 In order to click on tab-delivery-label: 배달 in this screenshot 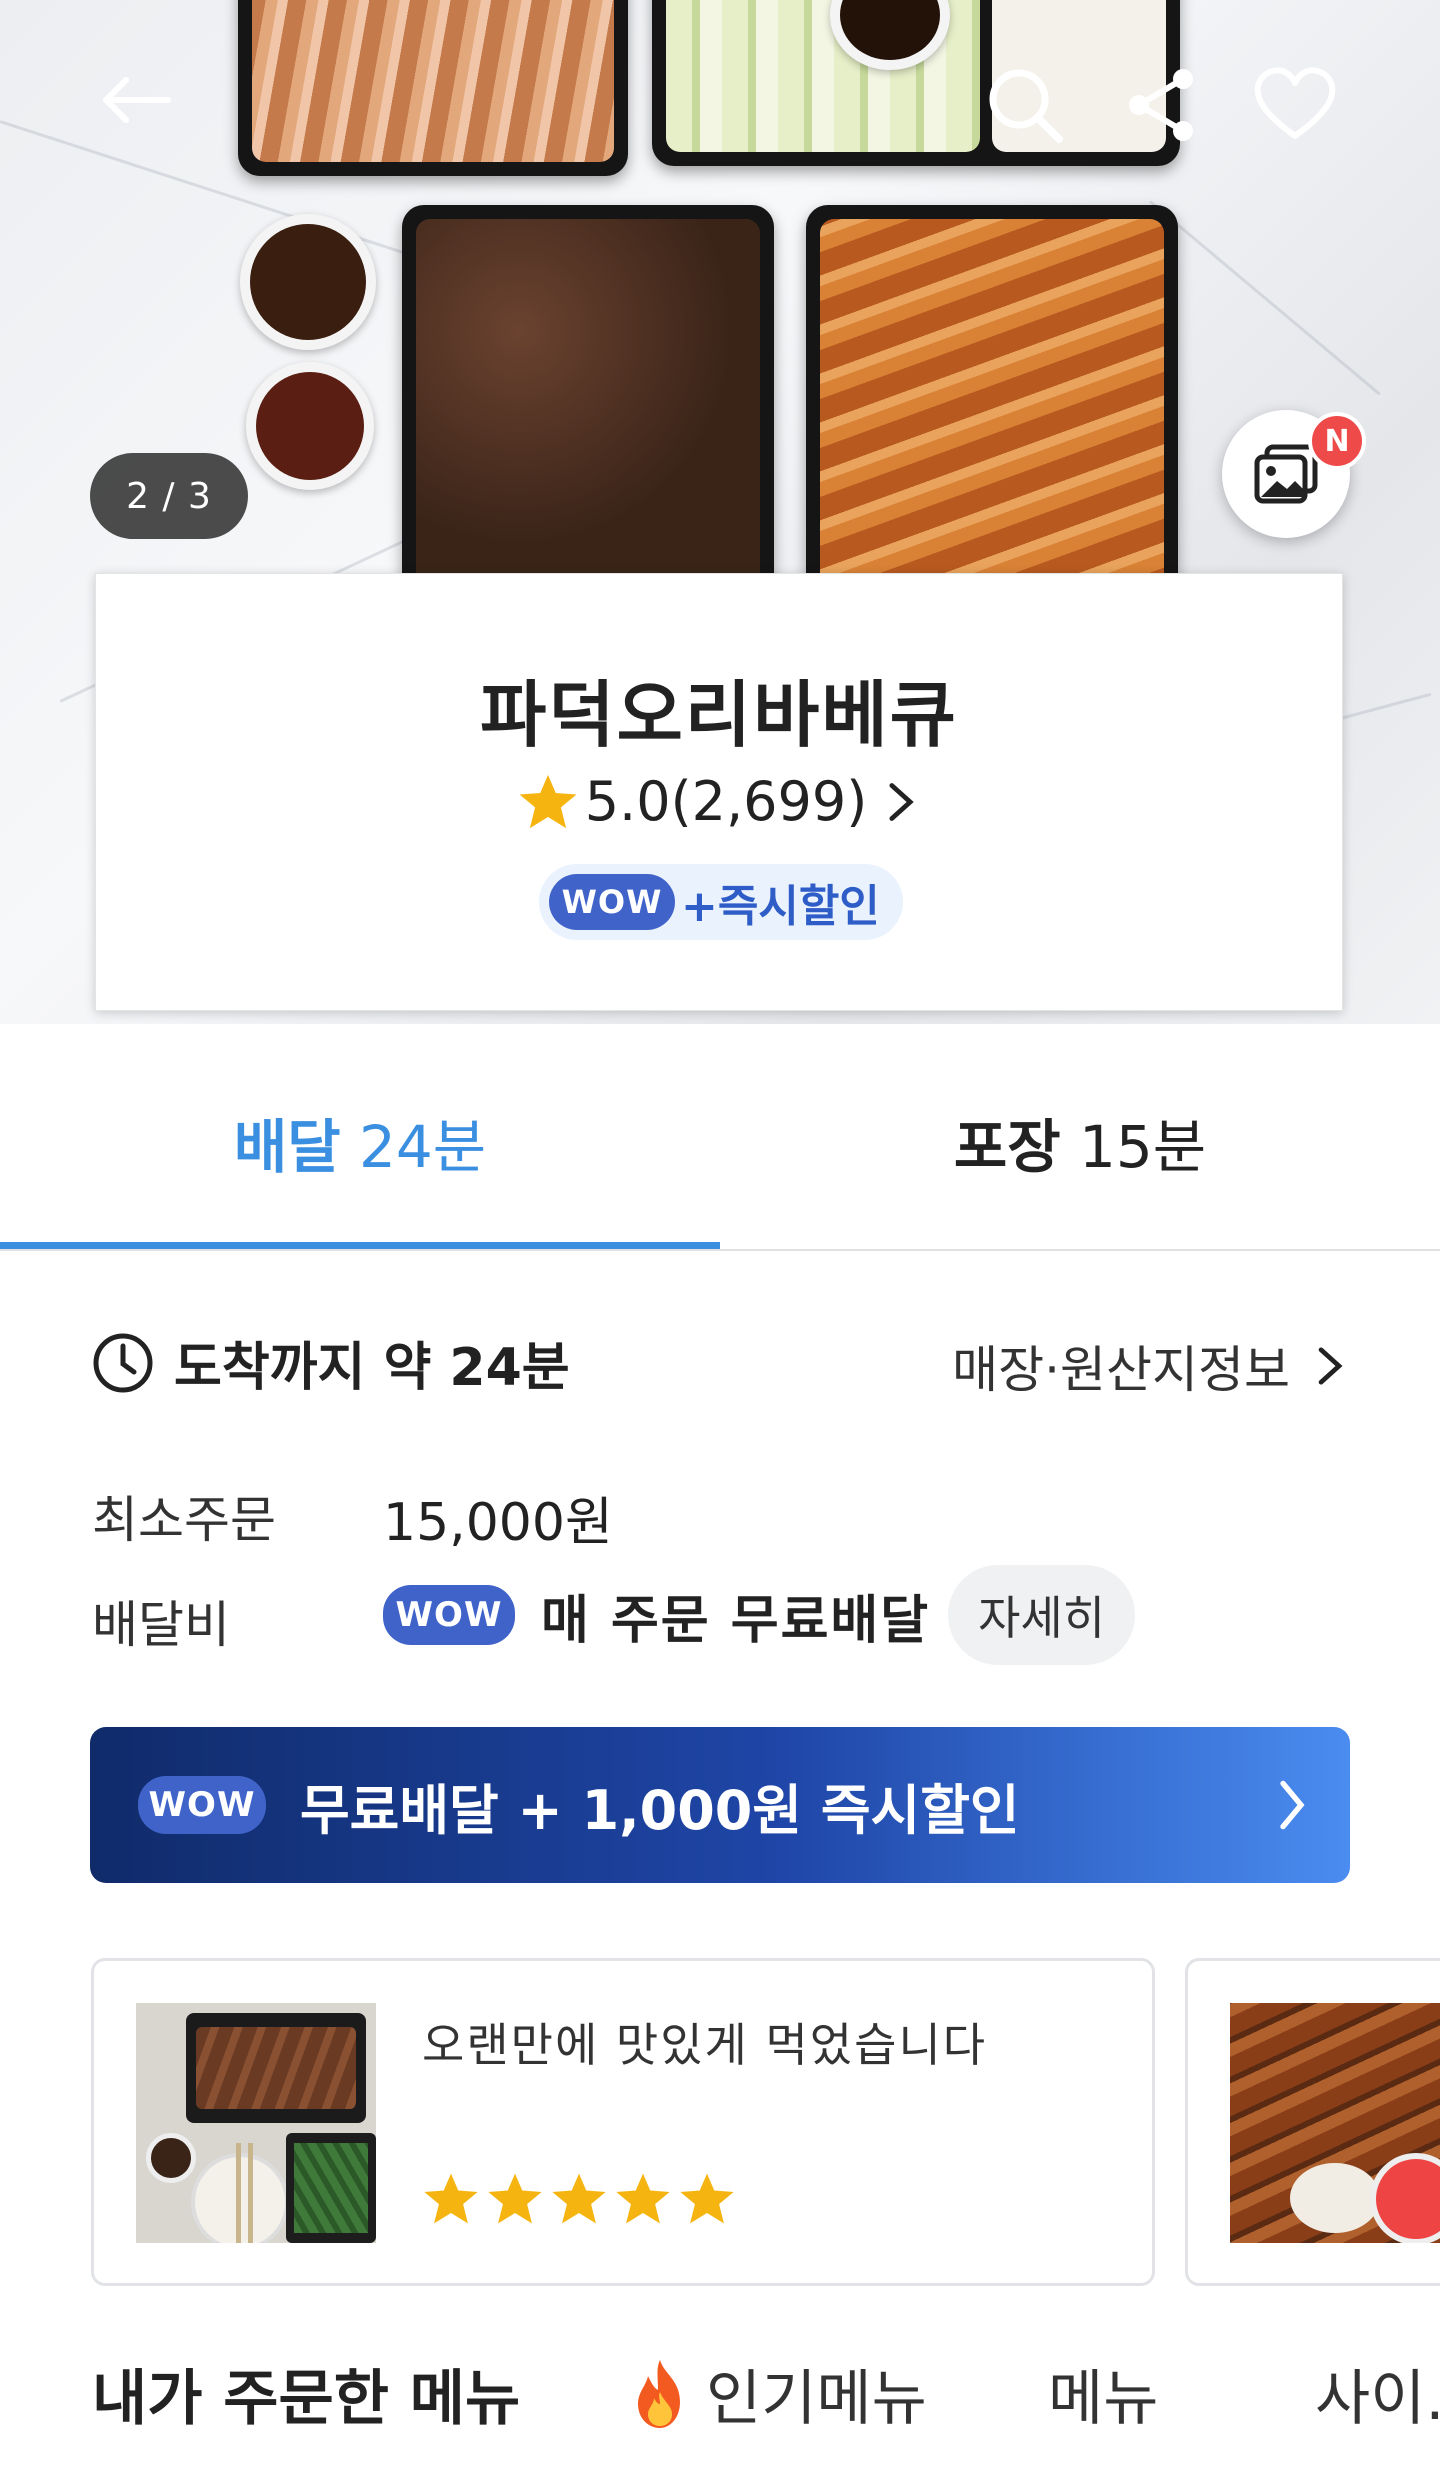, I will do `click(287, 1147)`.